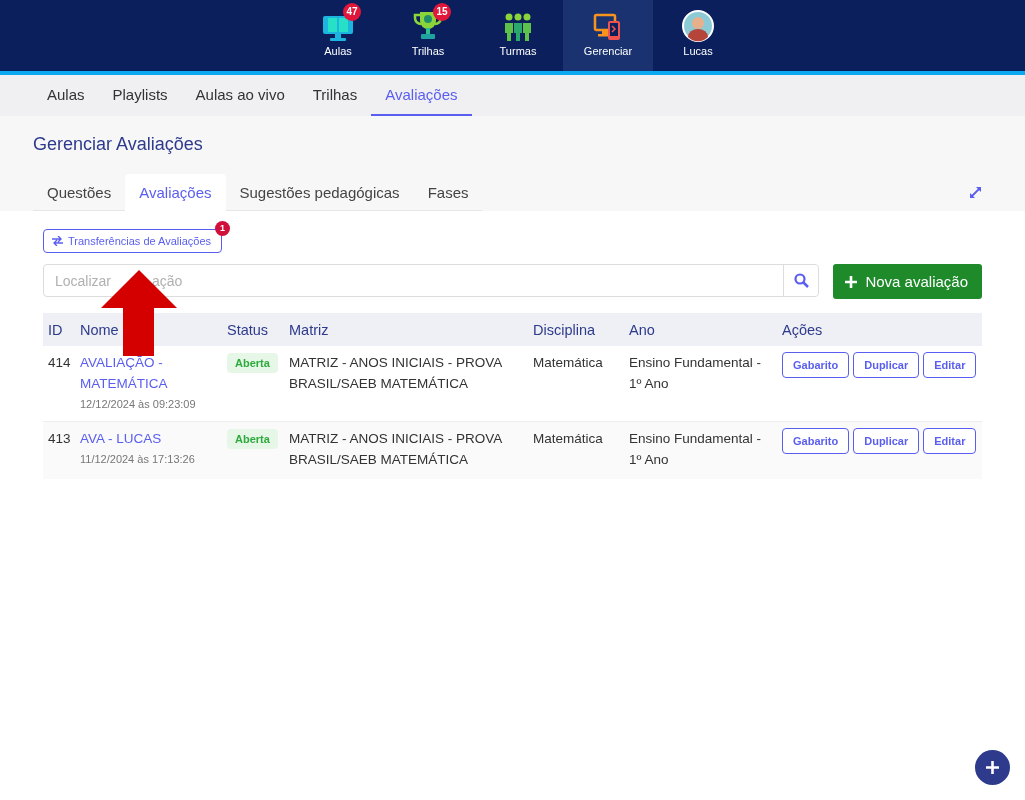  What do you see at coordinates (59, 450) in the screenshot?
I see `id-cell: 413` at bounding box center [59, 450].